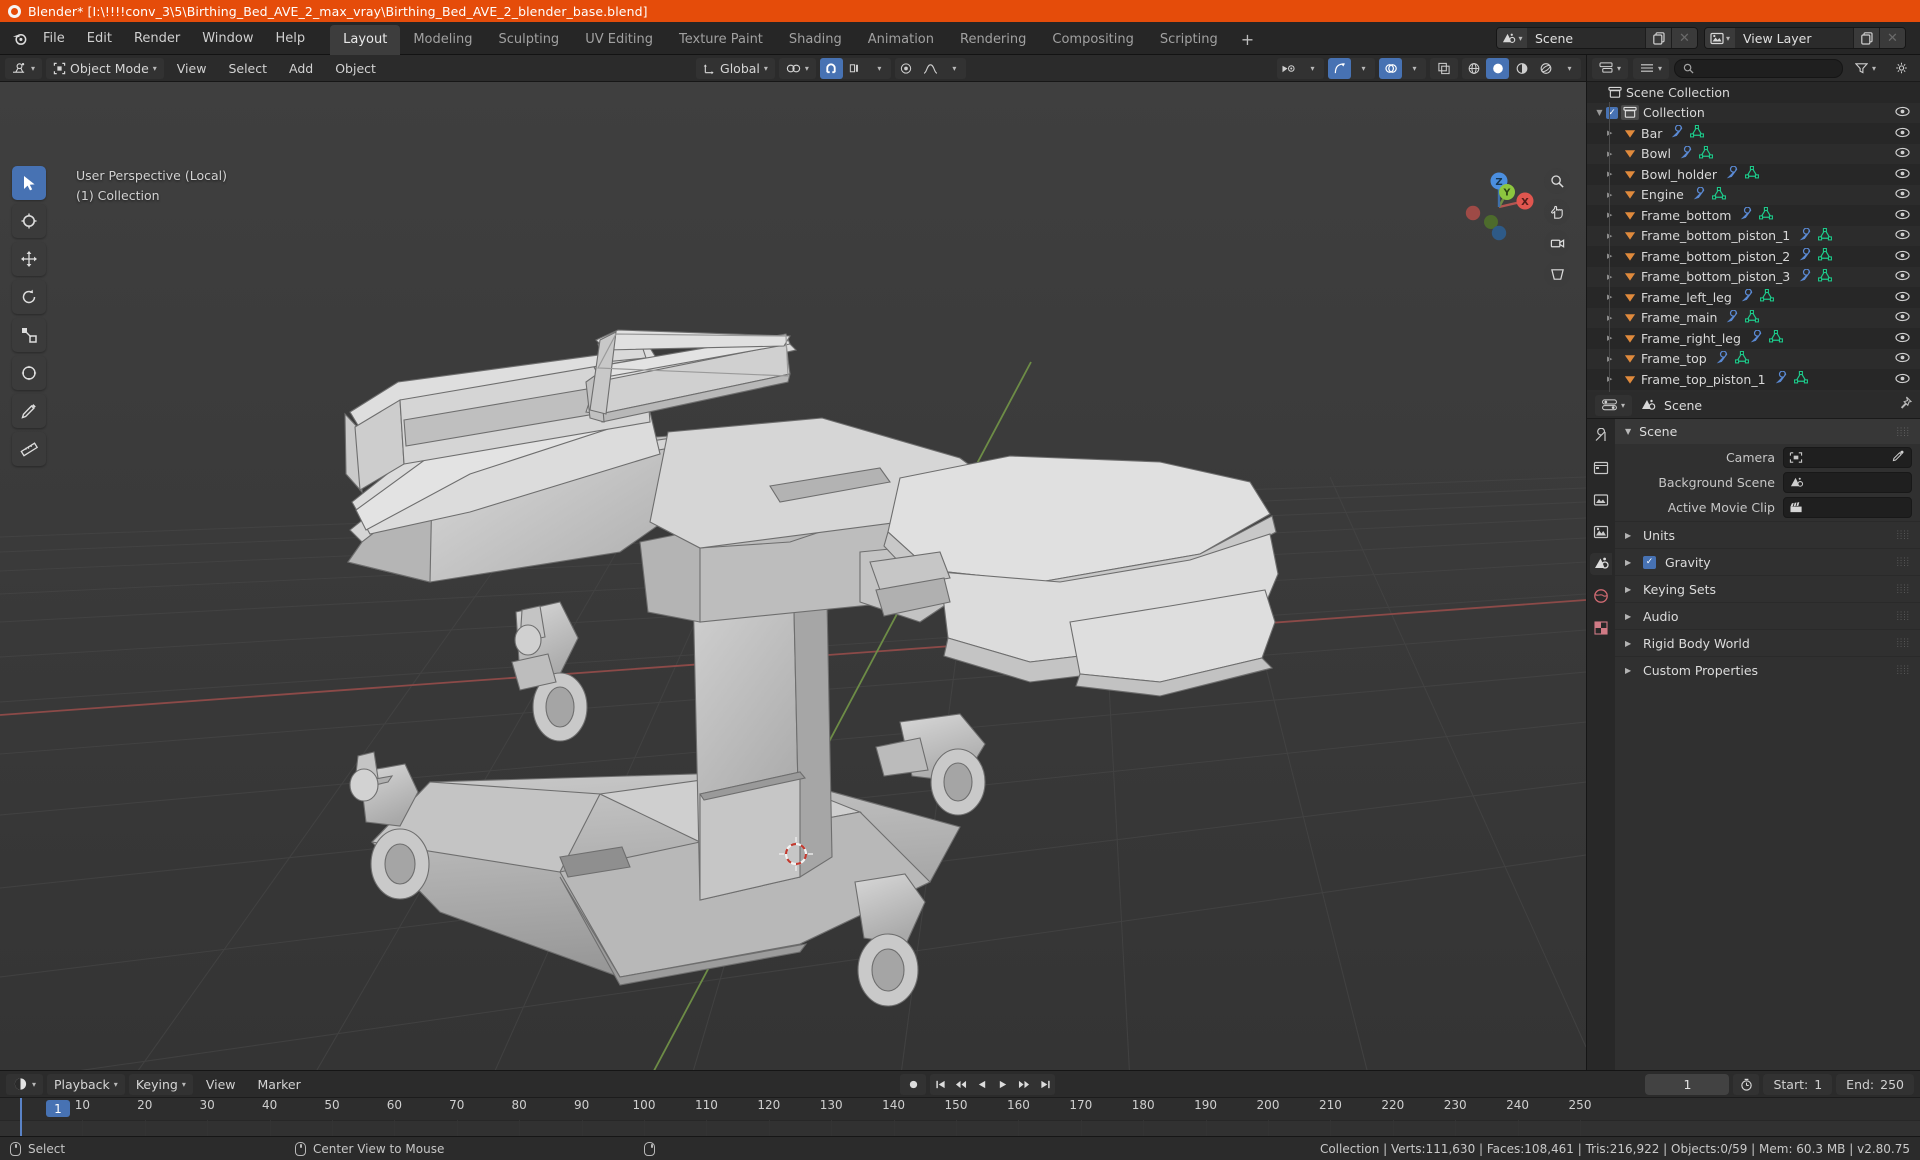 This screenshot has height=1160, width=1920. What do you see at coordinates (1753, 112) in the screenshot?
I see `outliner-row-collection: ▼ ✓ Collection` at bounding box center [1753, 112].